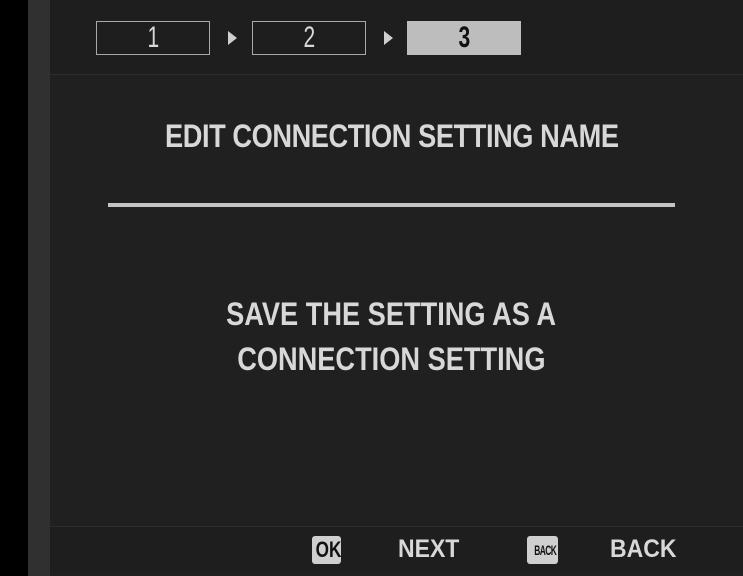 This screenshot has width=743, height=576. Describe the element at coordinates (396, 37) in the screenshot. I see `step-indicator: 1 2 3` at that location.